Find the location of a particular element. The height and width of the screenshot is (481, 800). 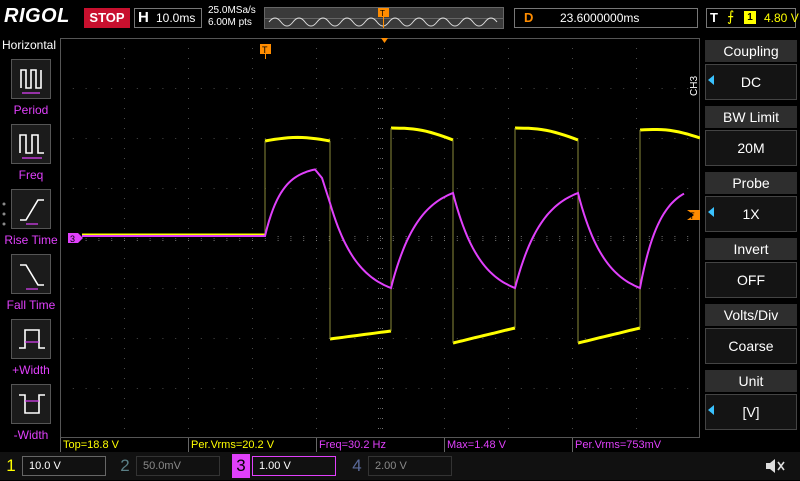

menu-unit-title: Unit is located at coordinates (751, 381).